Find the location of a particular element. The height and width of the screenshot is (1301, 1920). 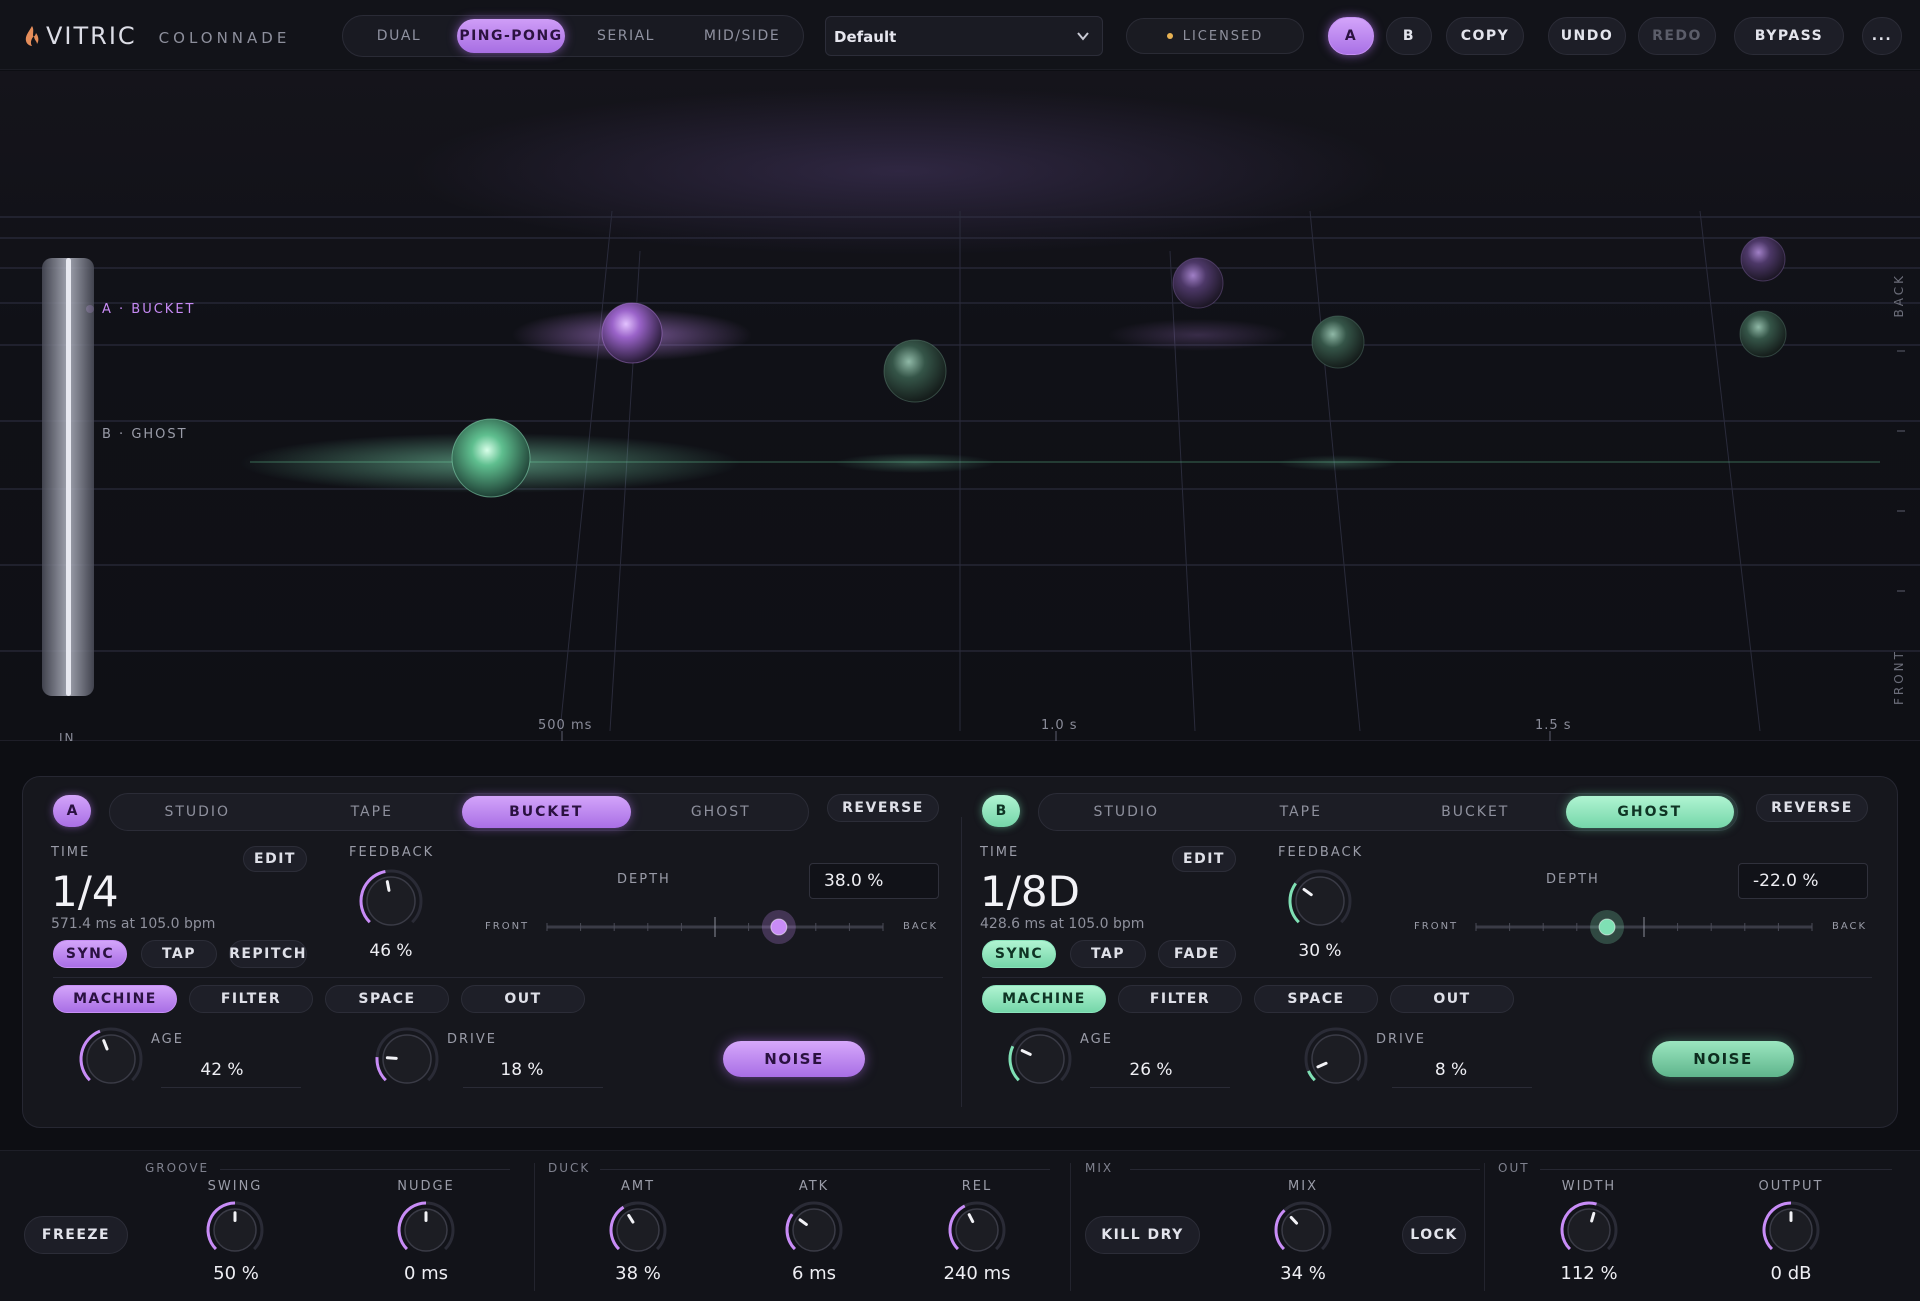

output-knob is located at coordinates (1791, 1230).